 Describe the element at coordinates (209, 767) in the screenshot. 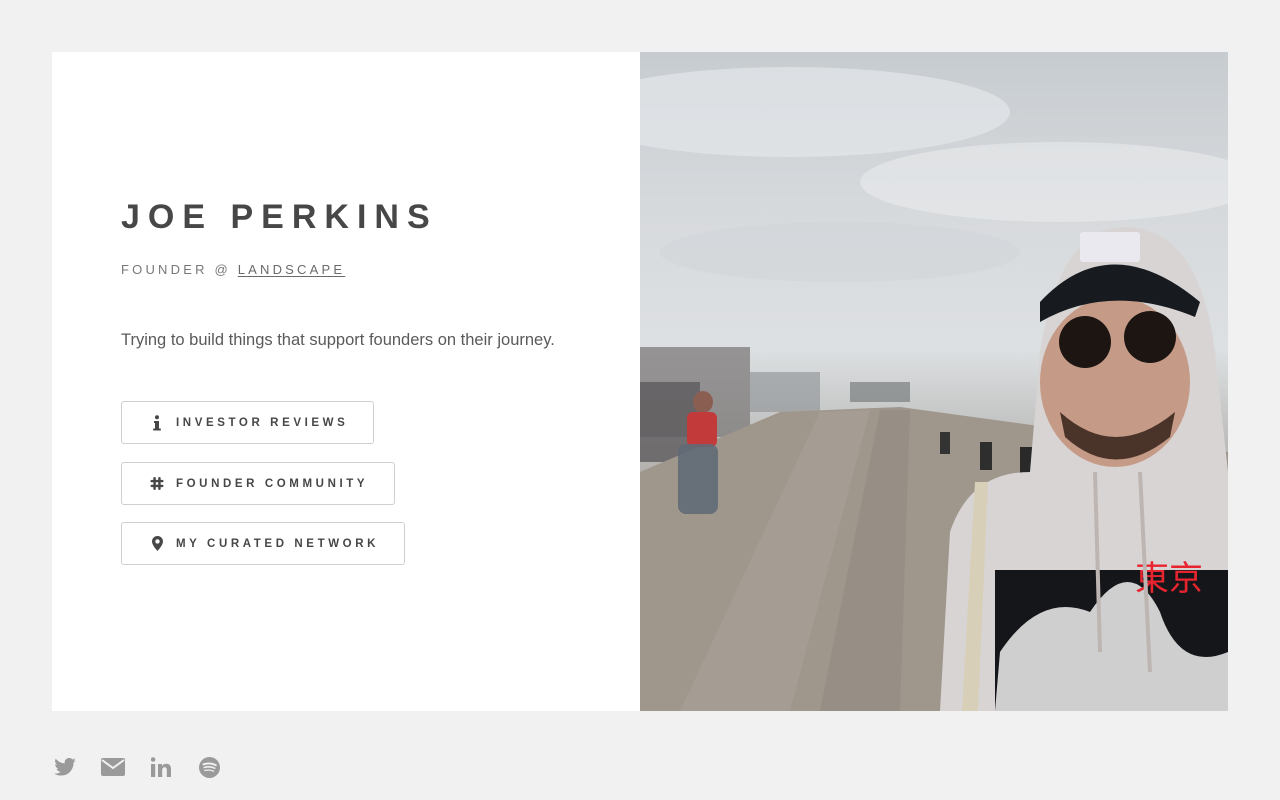

I see `spotify-icon` at that location.